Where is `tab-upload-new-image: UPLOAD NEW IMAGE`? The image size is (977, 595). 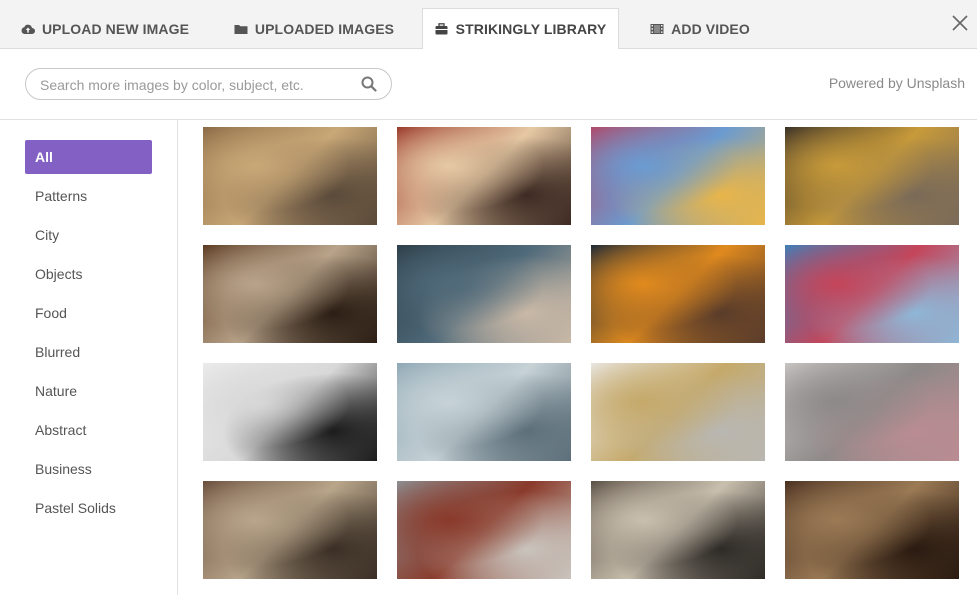 tab-upload-new-image: UPLOAD NEW IMAGE is located at coordinates (105, 28).